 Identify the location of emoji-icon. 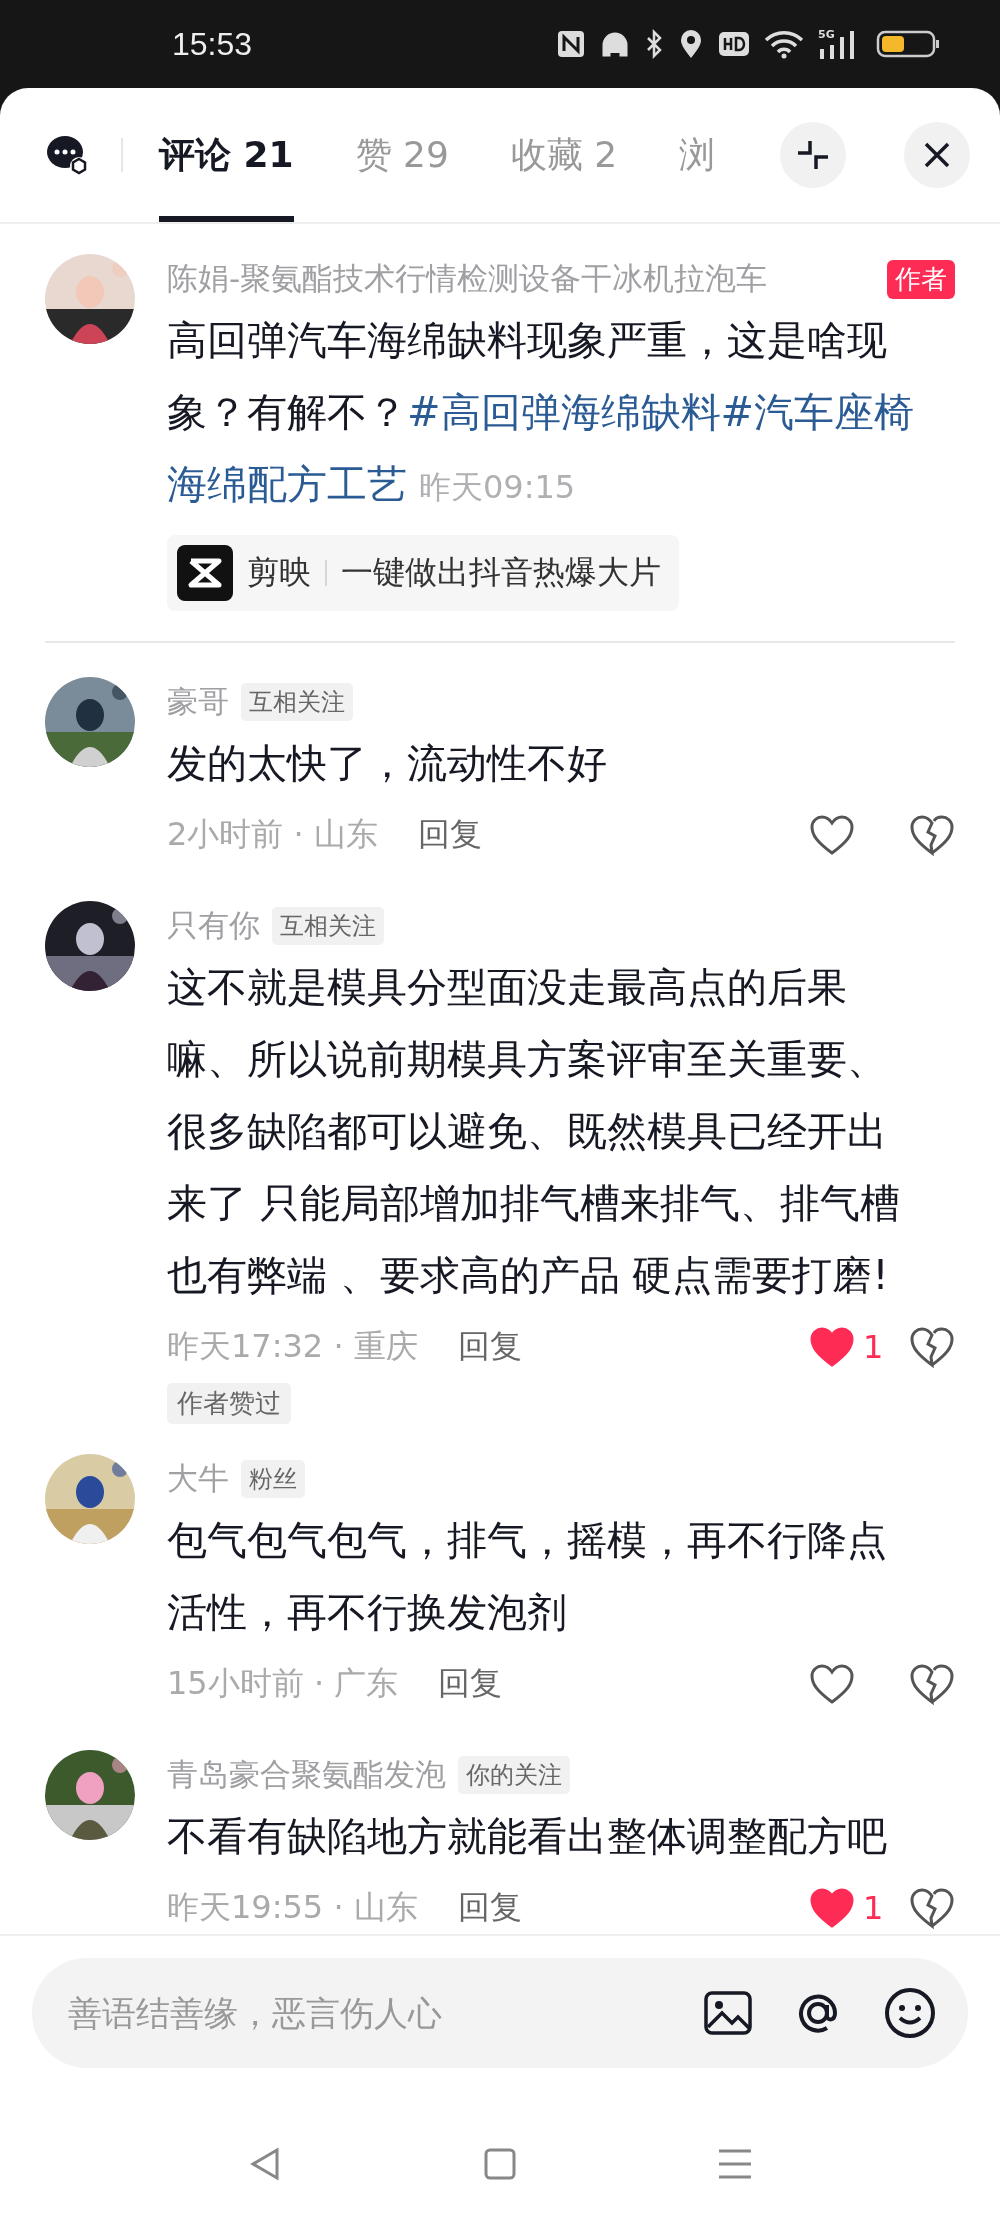
(910, 2013).